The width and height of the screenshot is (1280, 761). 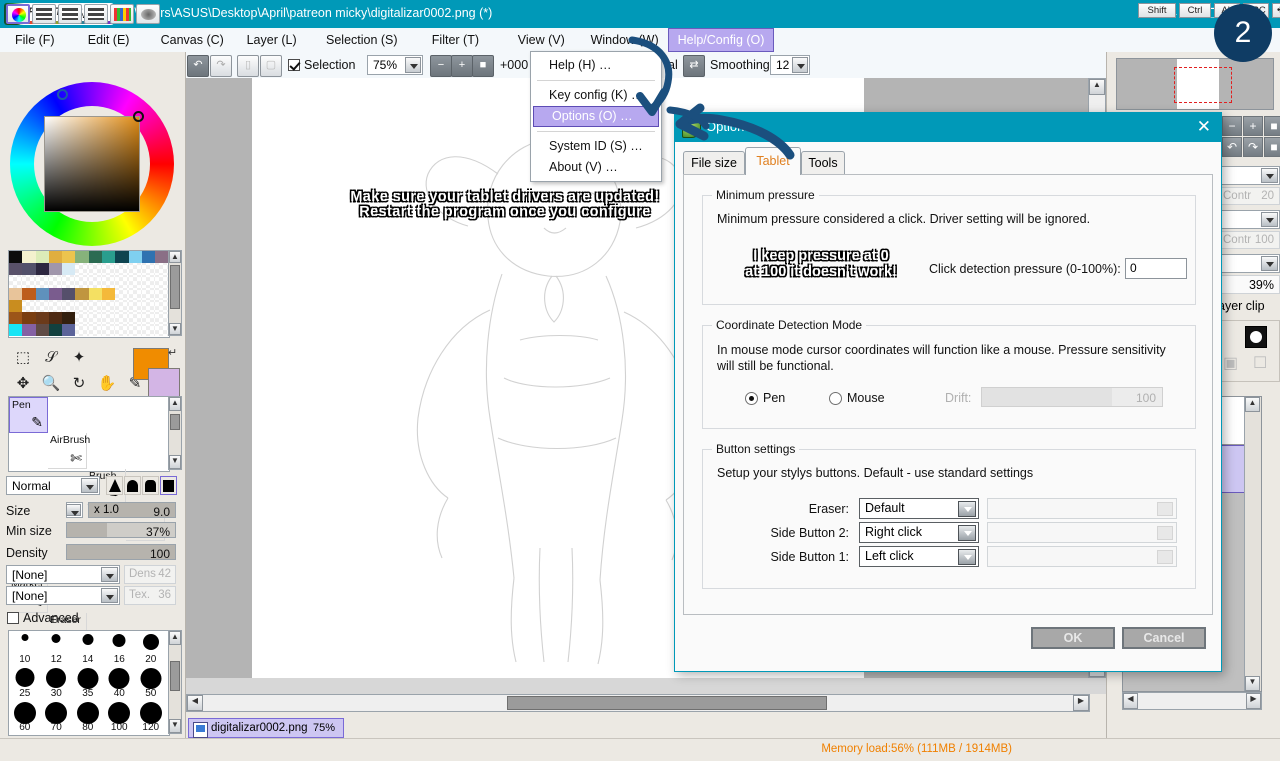 What do you see at coordinates (272, 40) in the screenshot?
I see `menu-layer: Layer (L)` at bounding box center [272, 40].